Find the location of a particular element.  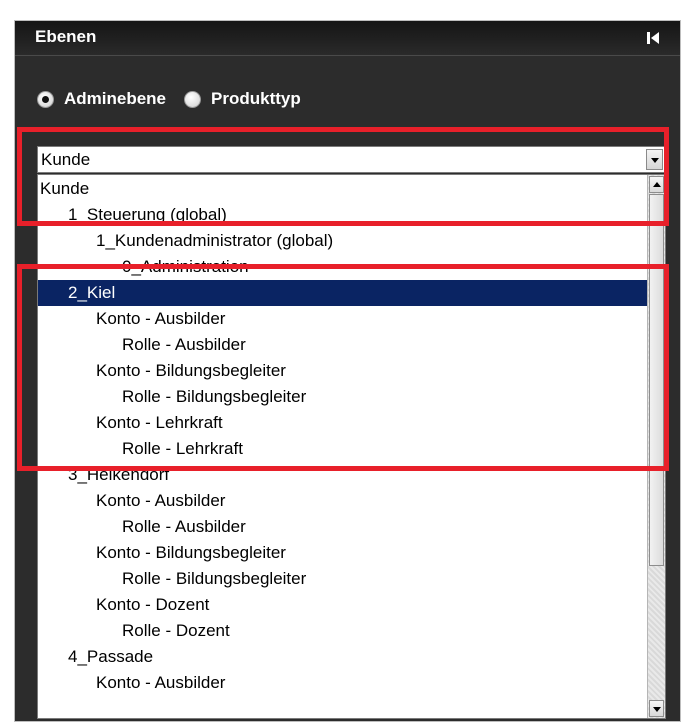

tree-item: Rolle - Dozent is located at coordinates (342, 631).